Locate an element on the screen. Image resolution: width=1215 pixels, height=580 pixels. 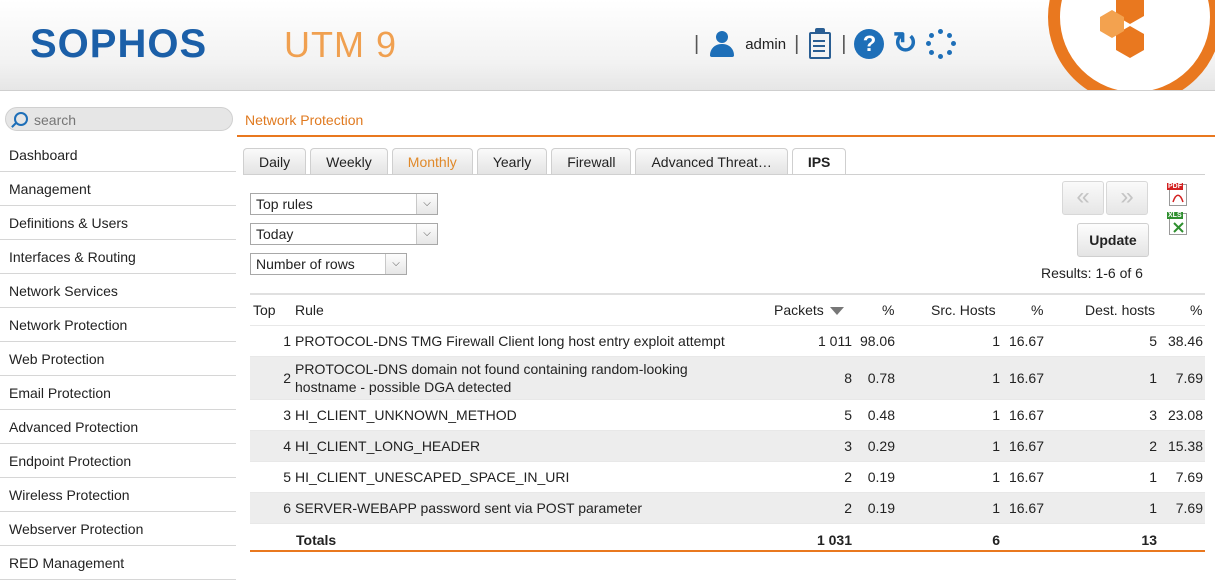
results-count: Results: 1-6 of 6 is located at coordinates (1092, 273).